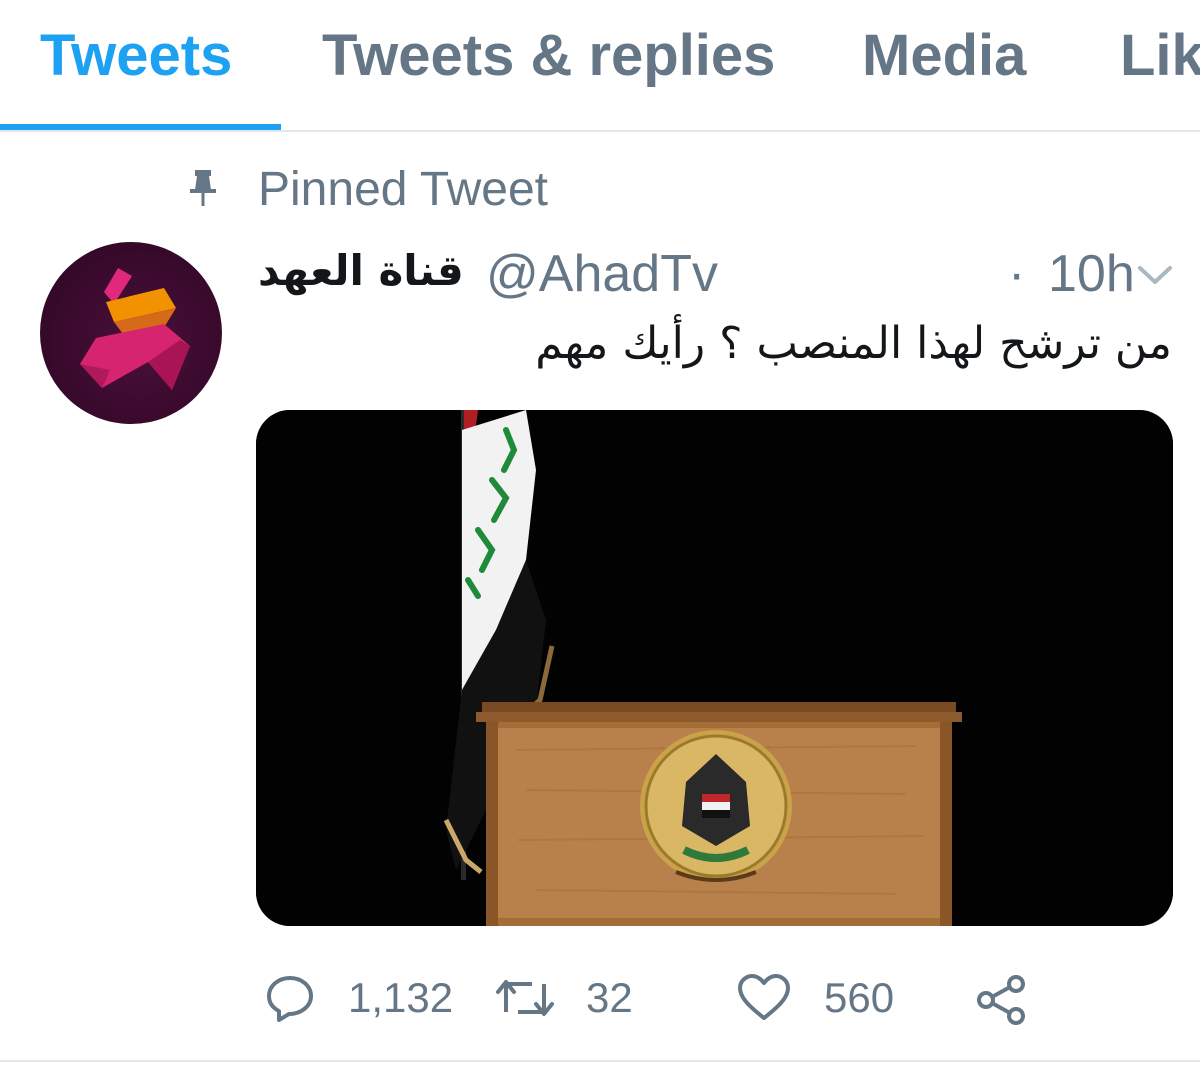 This screenshot has width=1200, height=1066. What do you see at coordinates (548, 55) in the screenshot?
I see `tab-tweets-and-replies: Tweets & replies` at bounding box center [548, 55].